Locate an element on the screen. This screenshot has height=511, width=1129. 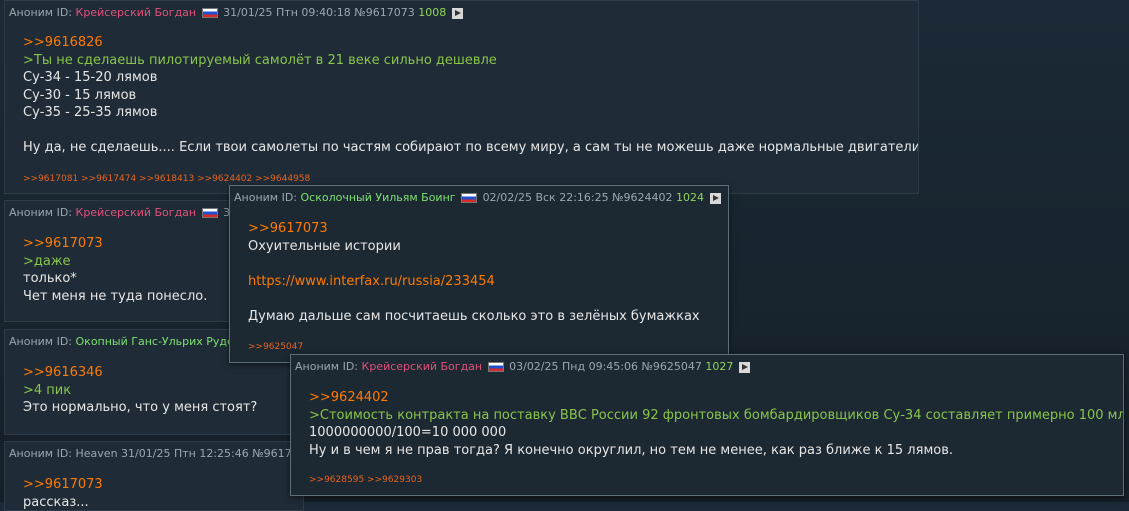
post-date: 02/02/25 Вск 22:16:25 is located at coordinates (546, 197).